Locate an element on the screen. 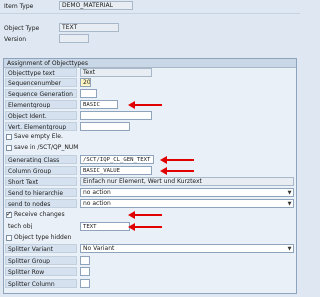  item-type-label: Item Type is located at coordinates (19, 6).